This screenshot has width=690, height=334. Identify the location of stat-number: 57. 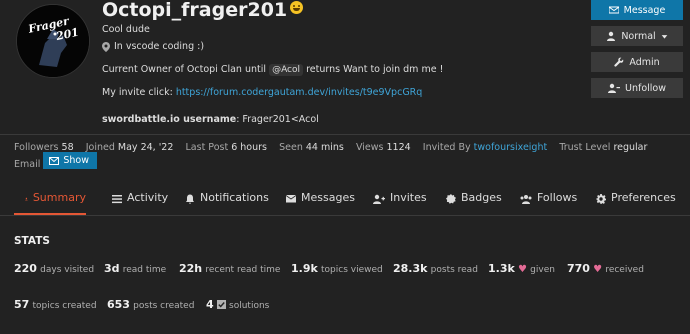
(22, 304).